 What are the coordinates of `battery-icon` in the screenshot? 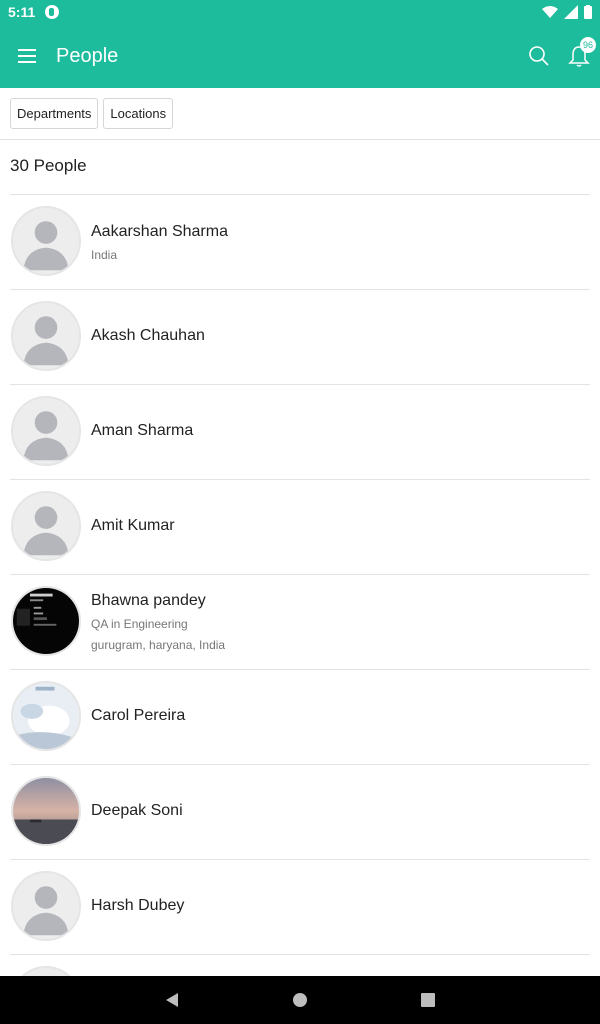 It's located at (588, 12).